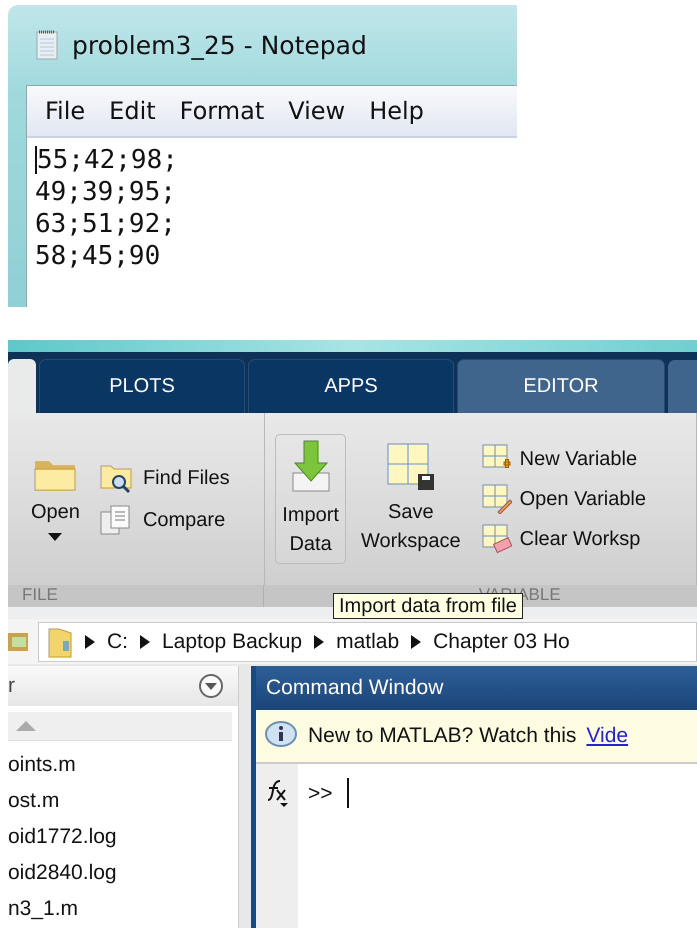 This screenshot has height=928, width=697. I want to click on panel-title: r, so click(11, 686).